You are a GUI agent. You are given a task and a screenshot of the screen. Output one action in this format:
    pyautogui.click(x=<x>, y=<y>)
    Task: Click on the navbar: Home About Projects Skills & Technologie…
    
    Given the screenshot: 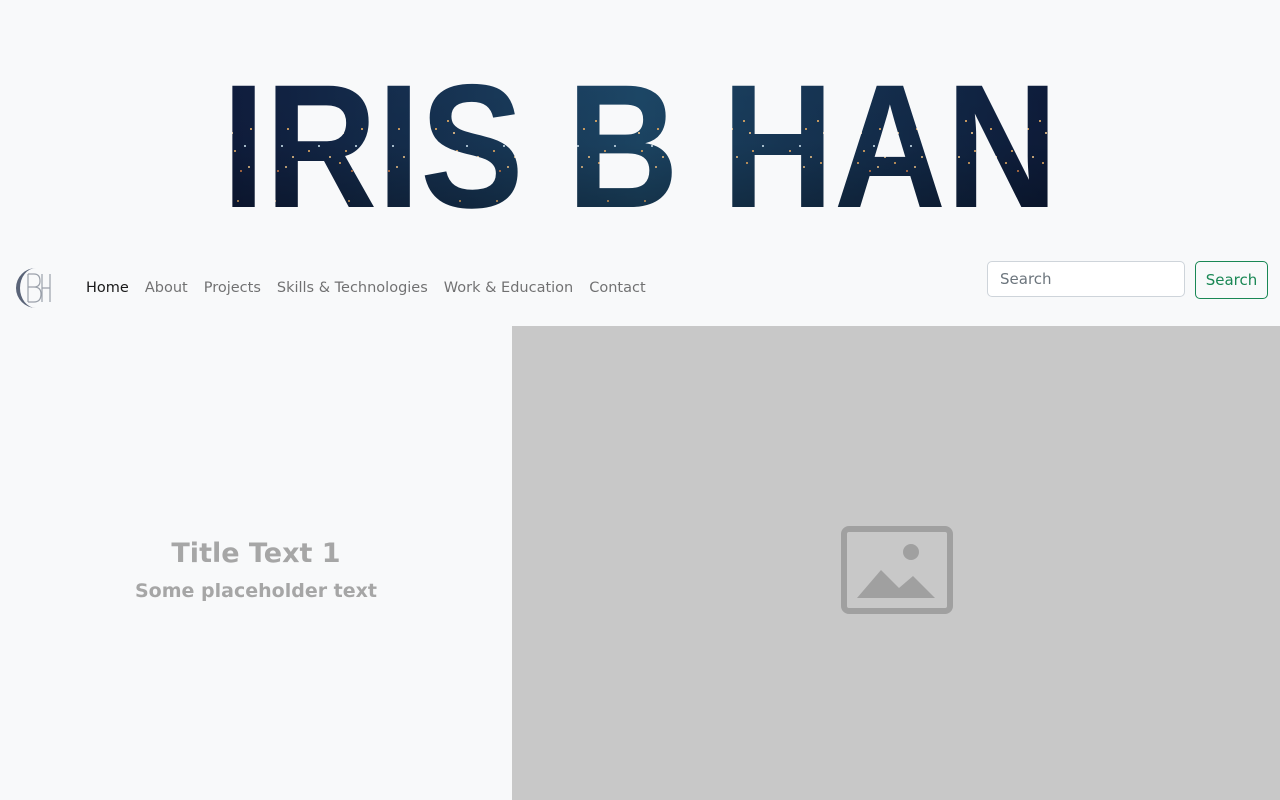 What is the action you would take?
    pyautogui.click(x=640, y=288)
    